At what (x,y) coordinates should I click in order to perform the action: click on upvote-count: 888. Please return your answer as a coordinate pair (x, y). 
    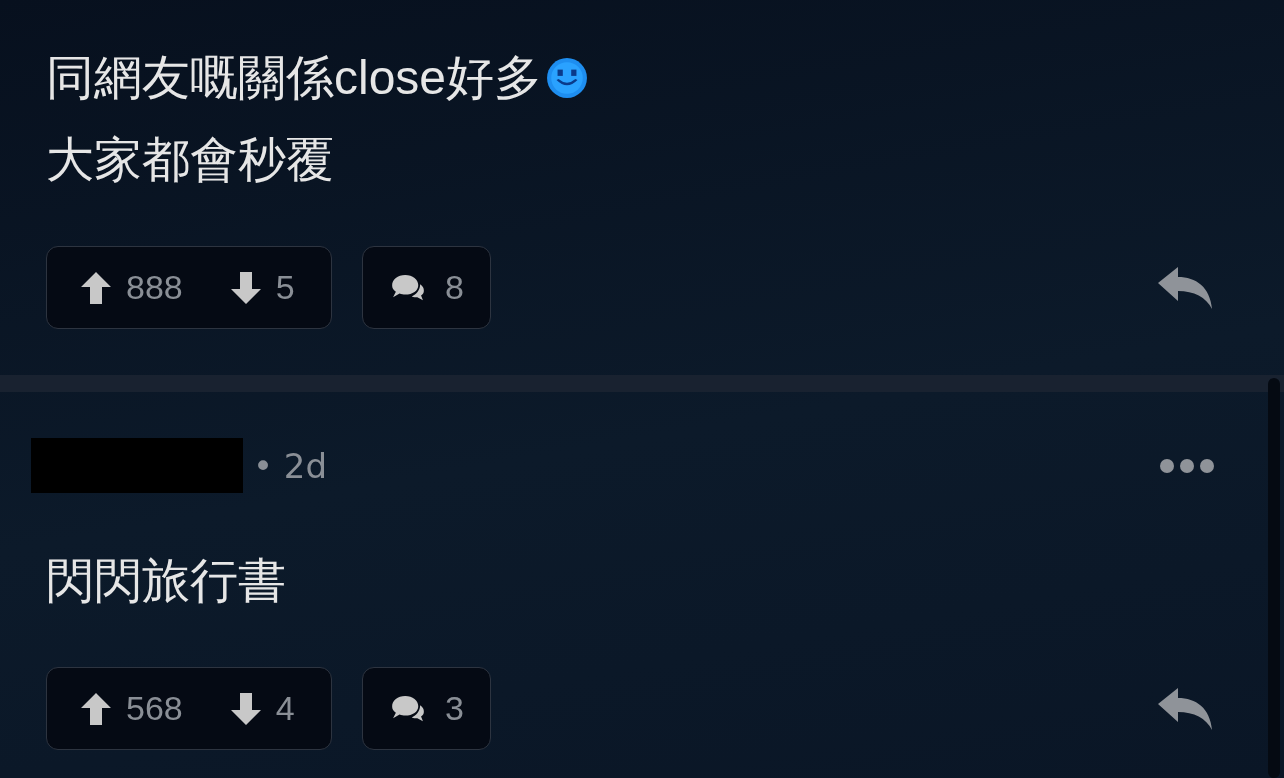
    Looking at the image, I should click on (154, 287).